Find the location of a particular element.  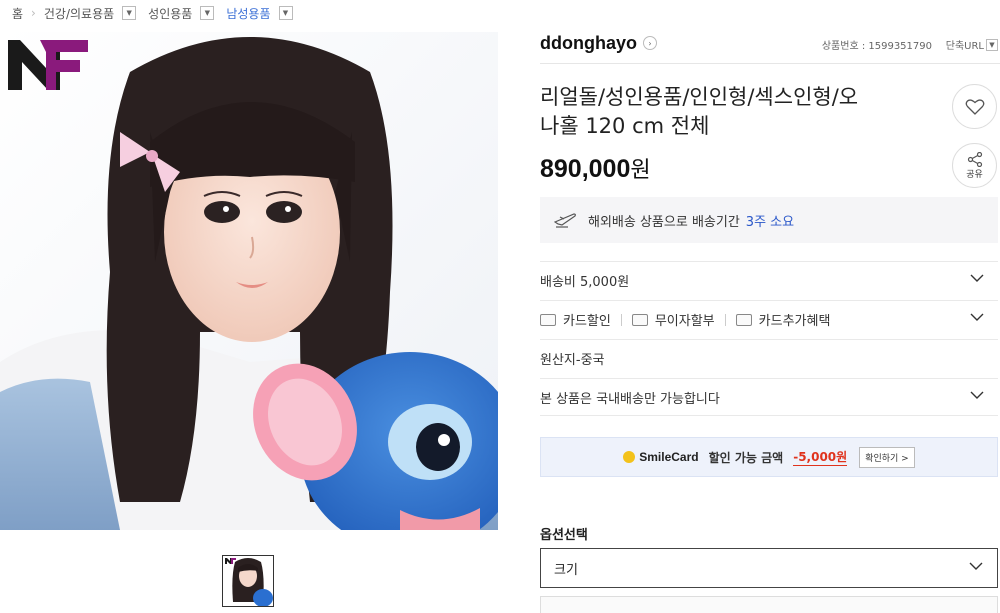

breadcrumb-item-health: 건강/의료용품 is located at coordinates (79, 13).